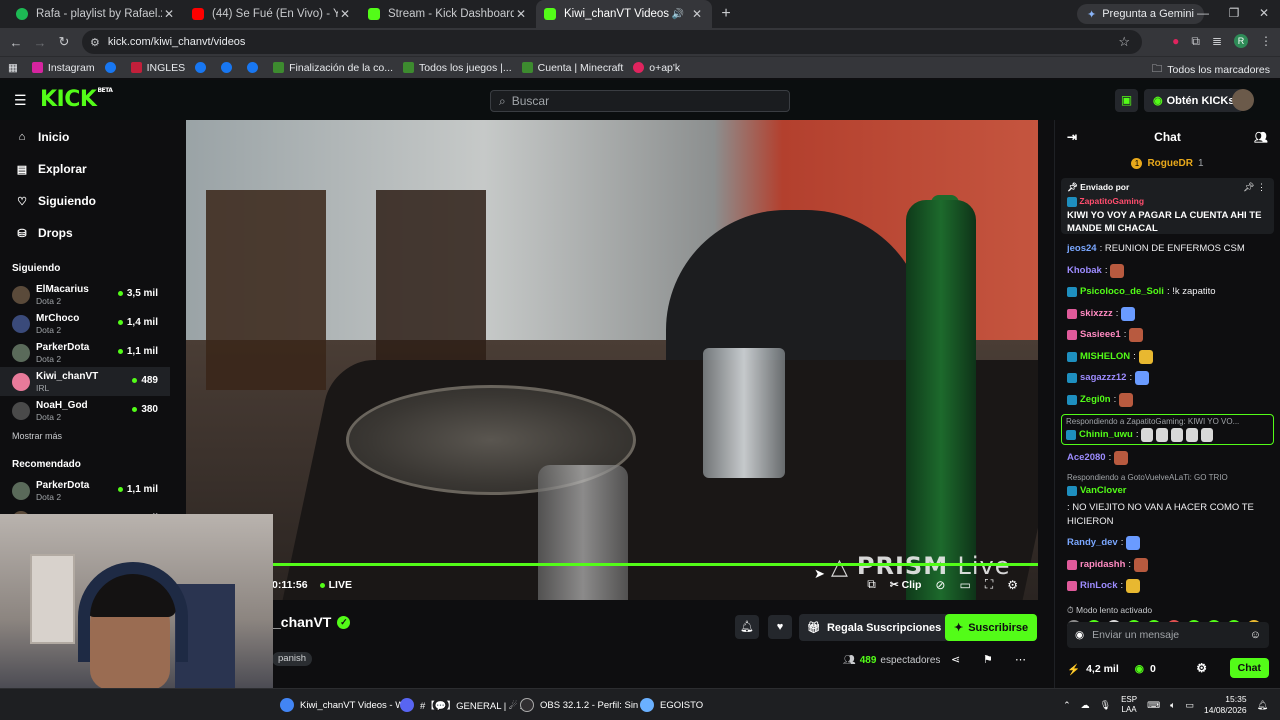  Describe the element at coordinates (1105, 705) in the screenshot. I see `microphone-icon: 🎙︎` at that location.